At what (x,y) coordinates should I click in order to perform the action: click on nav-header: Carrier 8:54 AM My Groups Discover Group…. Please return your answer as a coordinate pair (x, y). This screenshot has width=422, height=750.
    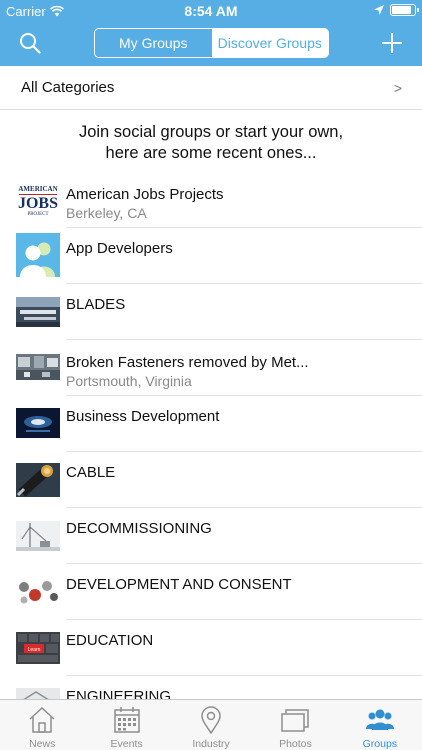
    Looking at the image, I should click on (211, 33).